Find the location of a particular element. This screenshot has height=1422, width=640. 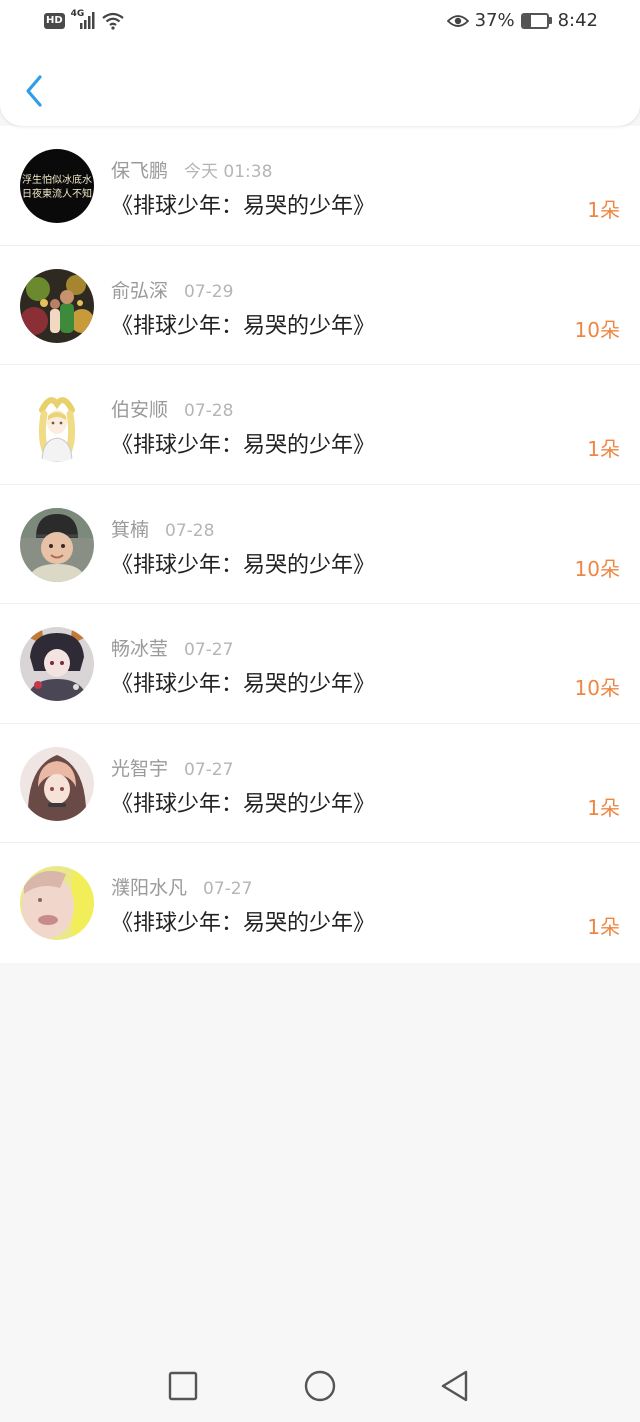

user-name: 伯安顺 is located at coordinates (140, 410).